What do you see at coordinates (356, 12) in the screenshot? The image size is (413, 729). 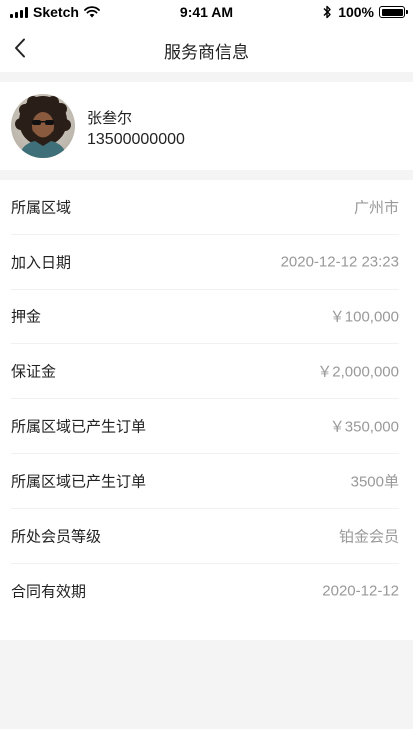 I see `battery-percent: 100%` at bounding box center [356, 12].